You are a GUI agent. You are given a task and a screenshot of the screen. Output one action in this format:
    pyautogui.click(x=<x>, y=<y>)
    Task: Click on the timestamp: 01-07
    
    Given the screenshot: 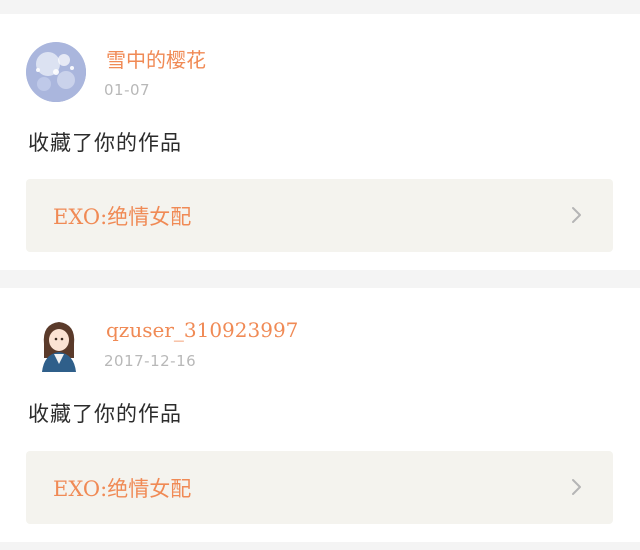 What is the action you would take?
    pyautogui.click(x=127, y=90)
    